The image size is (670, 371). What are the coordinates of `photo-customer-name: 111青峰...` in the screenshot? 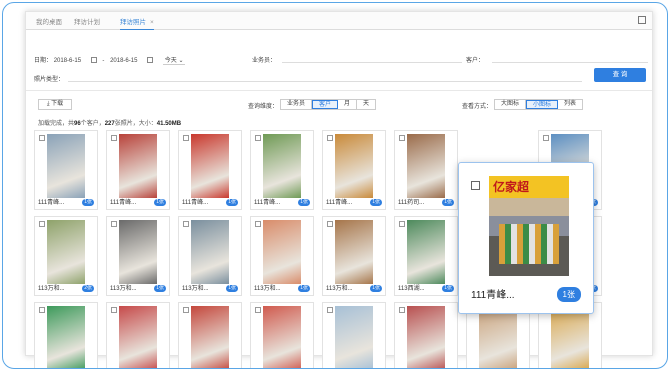 It's located at (123, 203).